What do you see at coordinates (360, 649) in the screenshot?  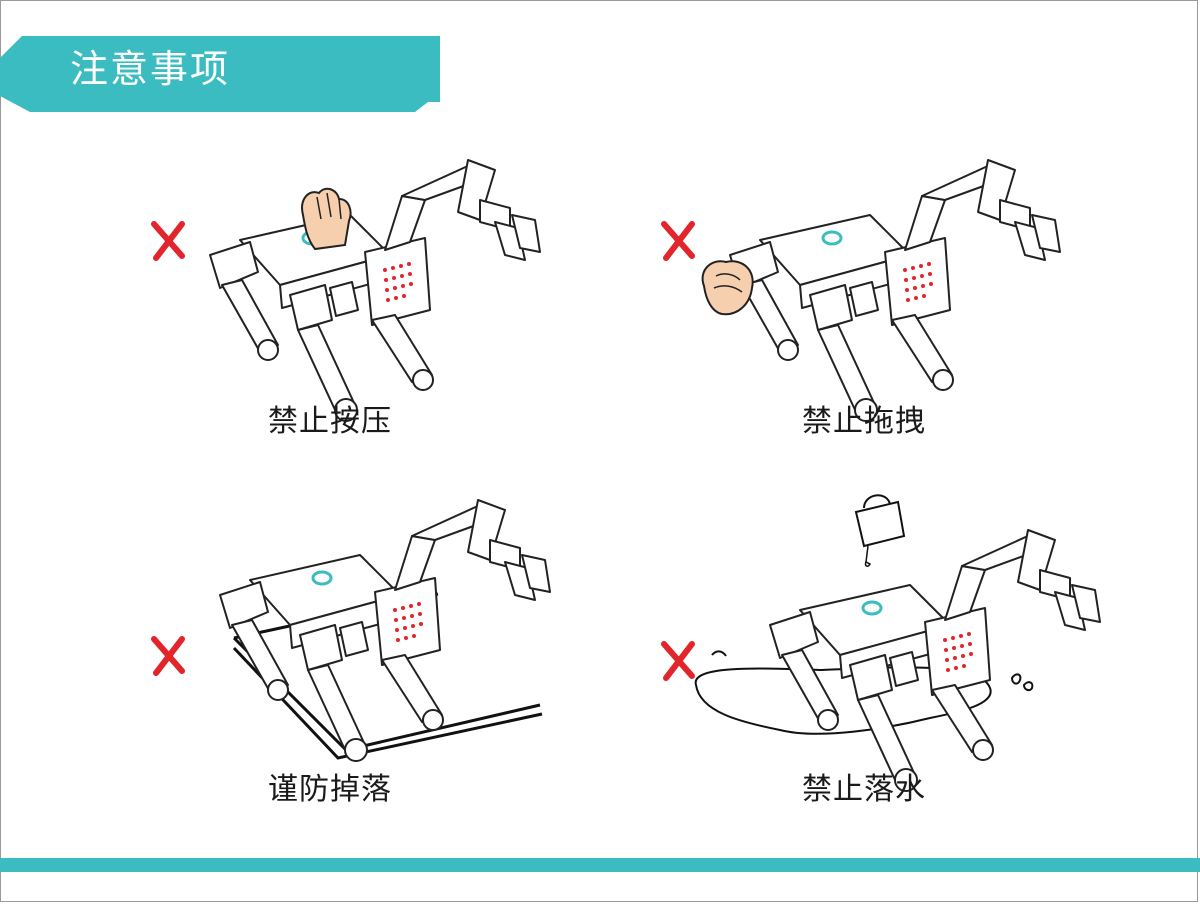 I see `panel-prevent-fall` at bounding box center [360, 649].